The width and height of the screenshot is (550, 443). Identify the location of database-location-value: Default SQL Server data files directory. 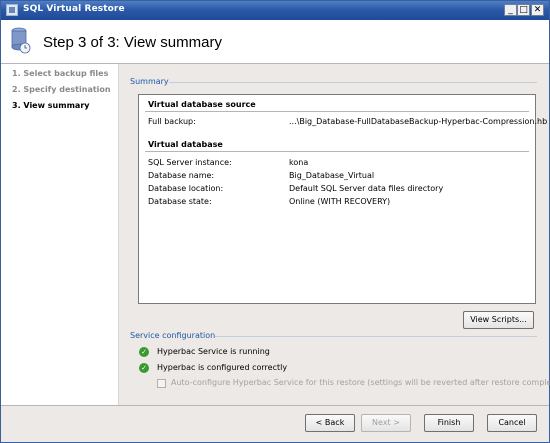
(366, 188).